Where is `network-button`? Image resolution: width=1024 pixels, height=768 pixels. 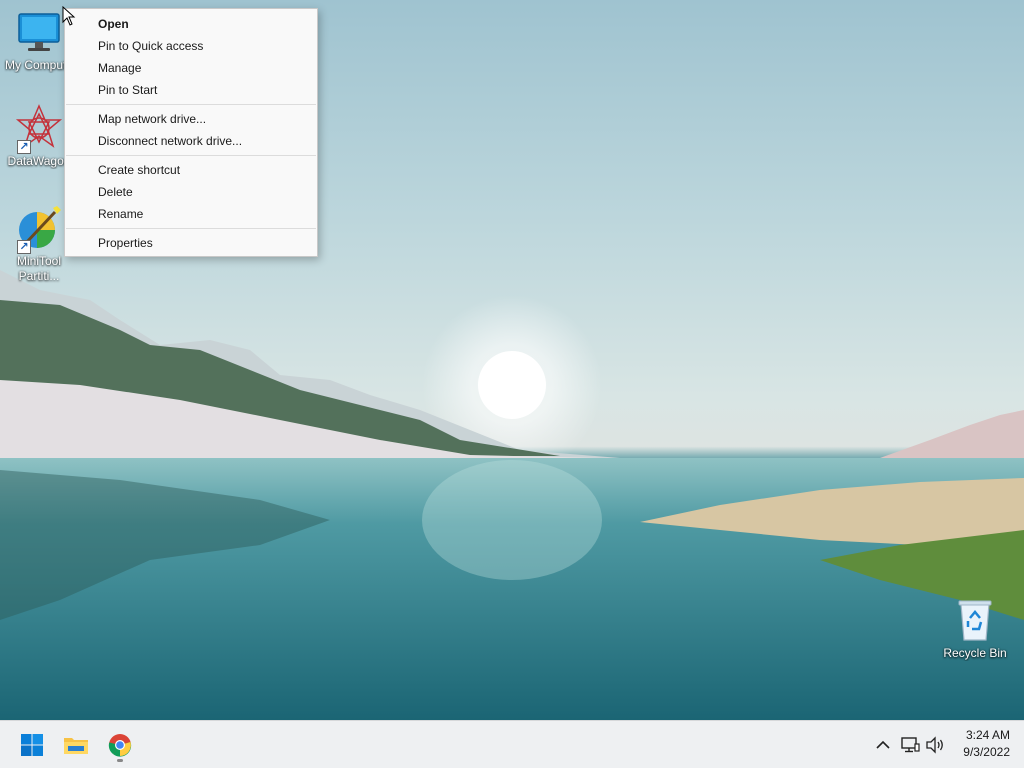
network-button is located at coordinates (910, 745).